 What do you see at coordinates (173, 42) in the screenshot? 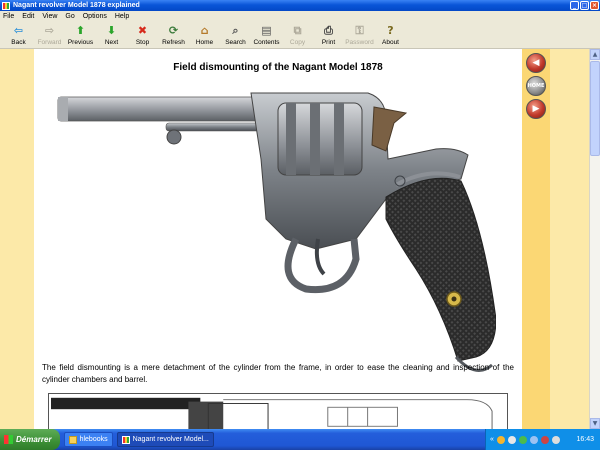
I see `toolbar-label: Refresh` at bounding box center [173, 42].